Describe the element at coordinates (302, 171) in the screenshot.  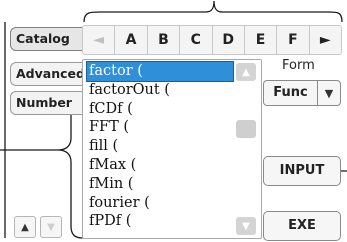
I see `input-button: INPUT` at that location.